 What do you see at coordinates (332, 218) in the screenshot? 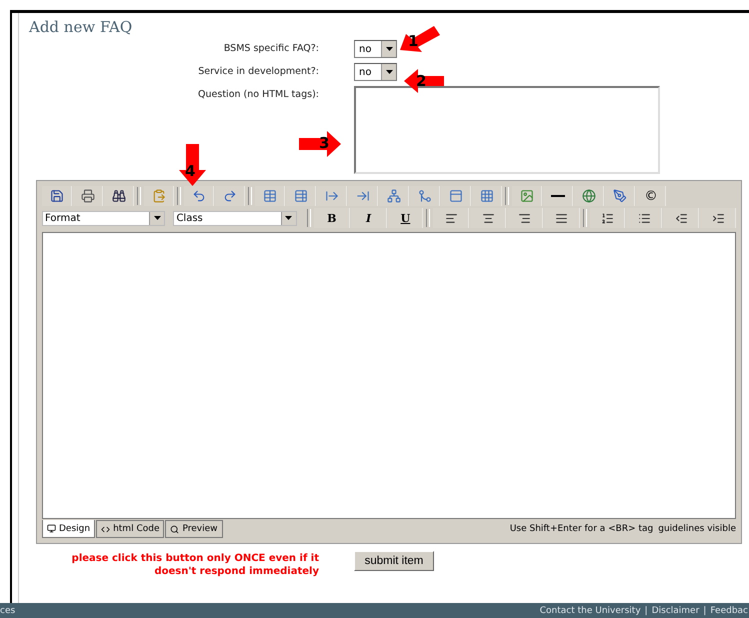
I see `text-style-button: B` at bounding box center [332, 218].